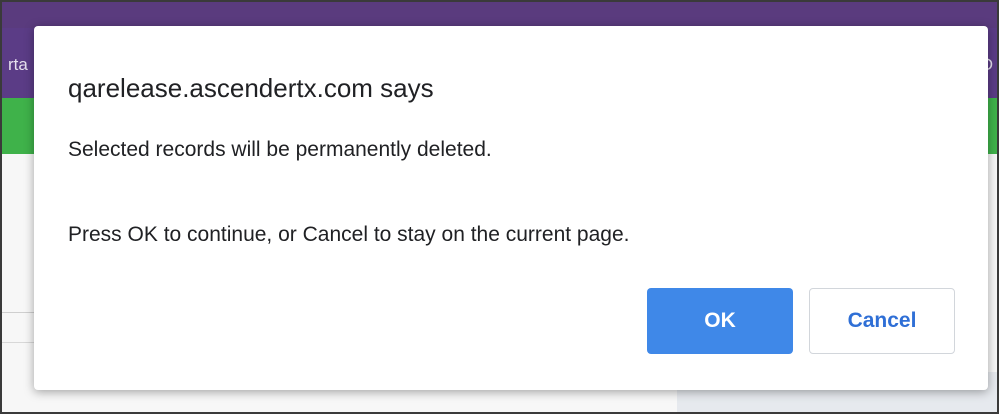 The image size is (999, 414). I want to click on dialog-title: qarelease.ascendertx.com says, so click(251, 88).